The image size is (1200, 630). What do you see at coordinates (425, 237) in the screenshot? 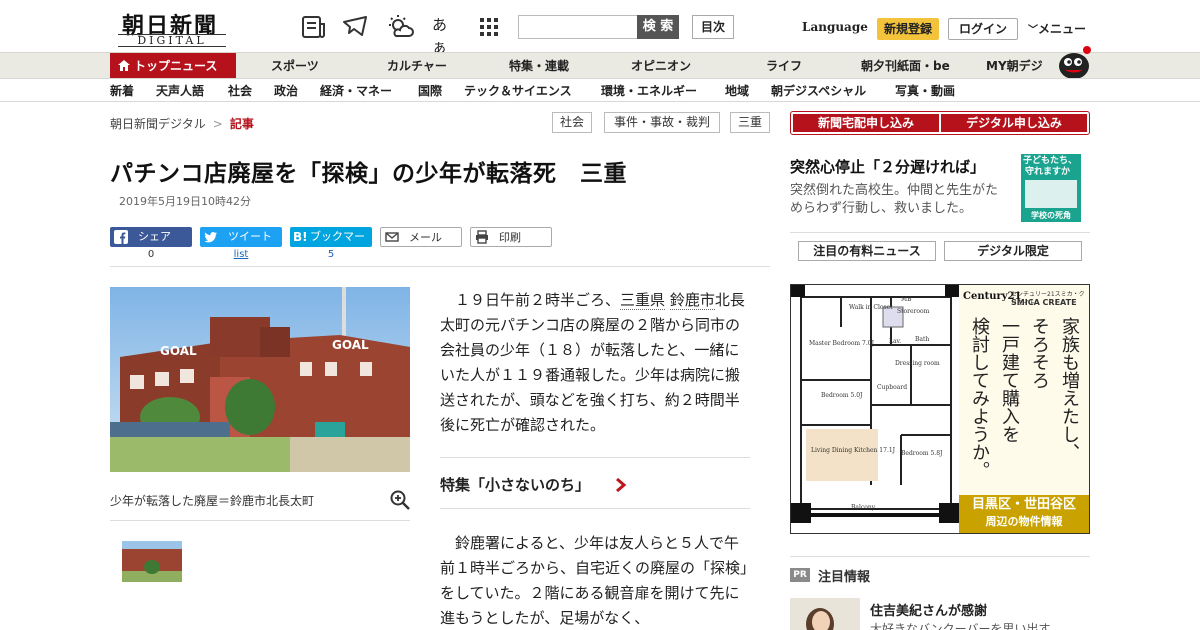
I see `mail-label: メール` at bounding box center [425, 237].